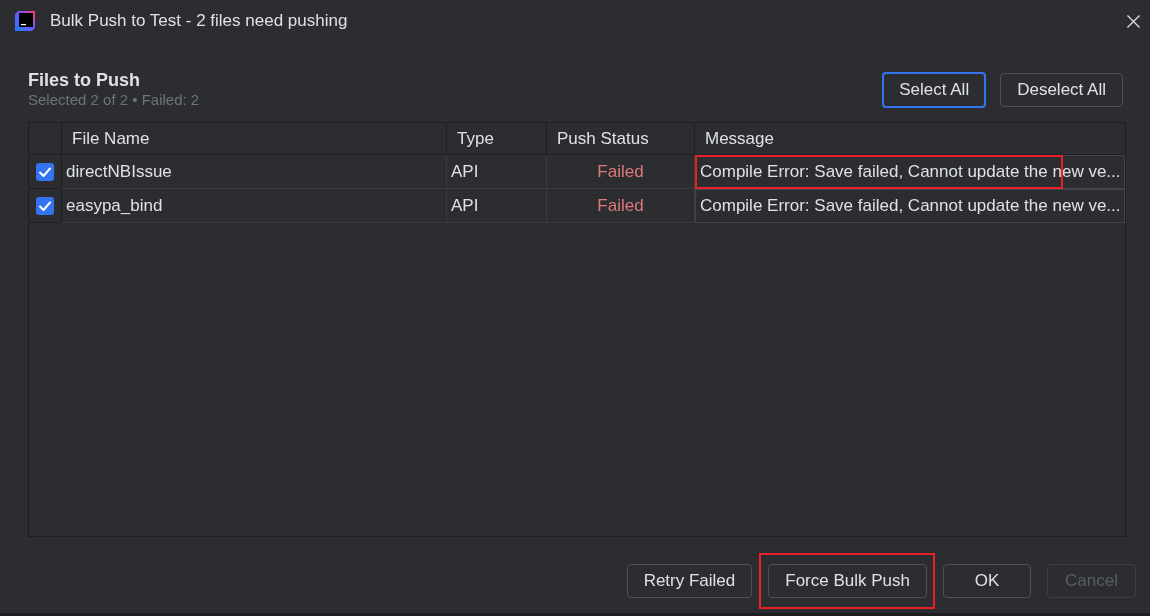 The width and height of the screenshot is (1150, 616). Describe the element at coordinates (1133, 21) in the screenshot. I see `close-icon` at that location.